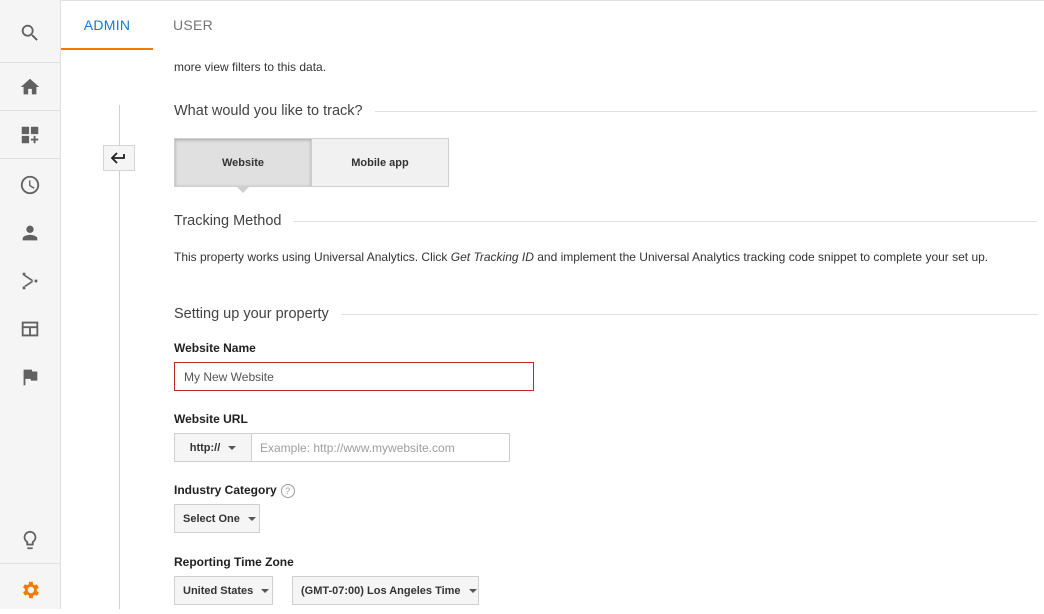 The image size is (1044, 614). I want to click on industry-category-label-row: Industry Category?, so click(234, 490).